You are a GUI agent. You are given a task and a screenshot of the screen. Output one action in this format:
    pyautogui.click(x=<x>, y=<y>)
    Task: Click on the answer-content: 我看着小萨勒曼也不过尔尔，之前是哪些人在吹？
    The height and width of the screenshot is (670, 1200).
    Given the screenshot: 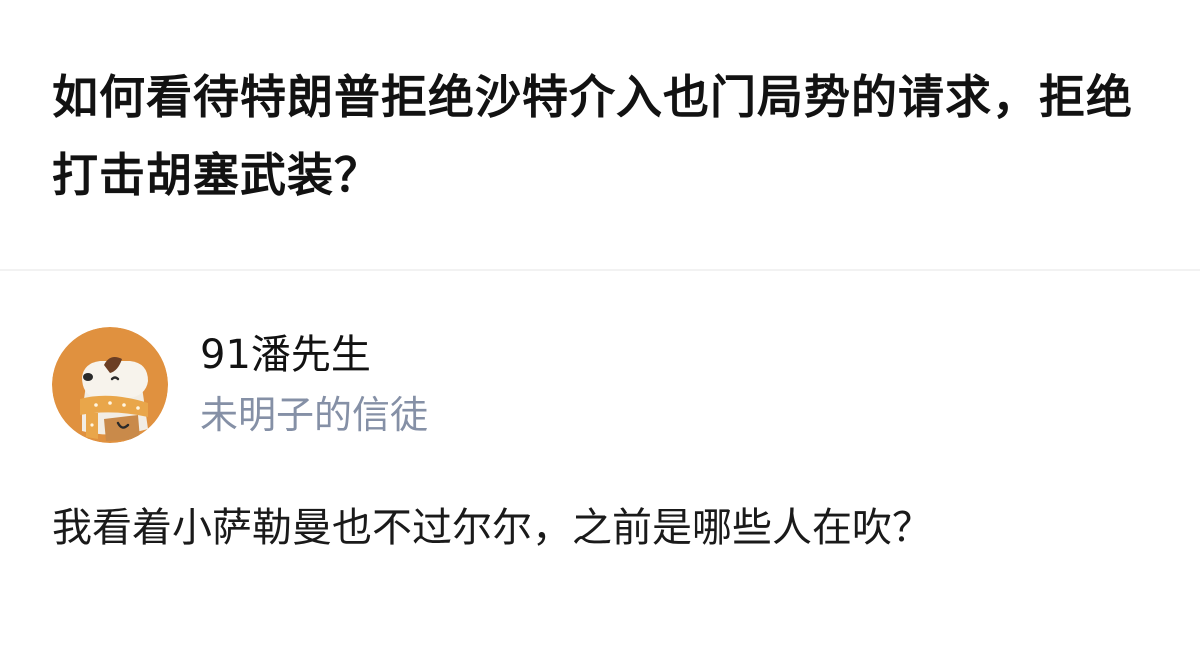 What is the action you would take?
    pyautogui.click(x=492, y=528)
    